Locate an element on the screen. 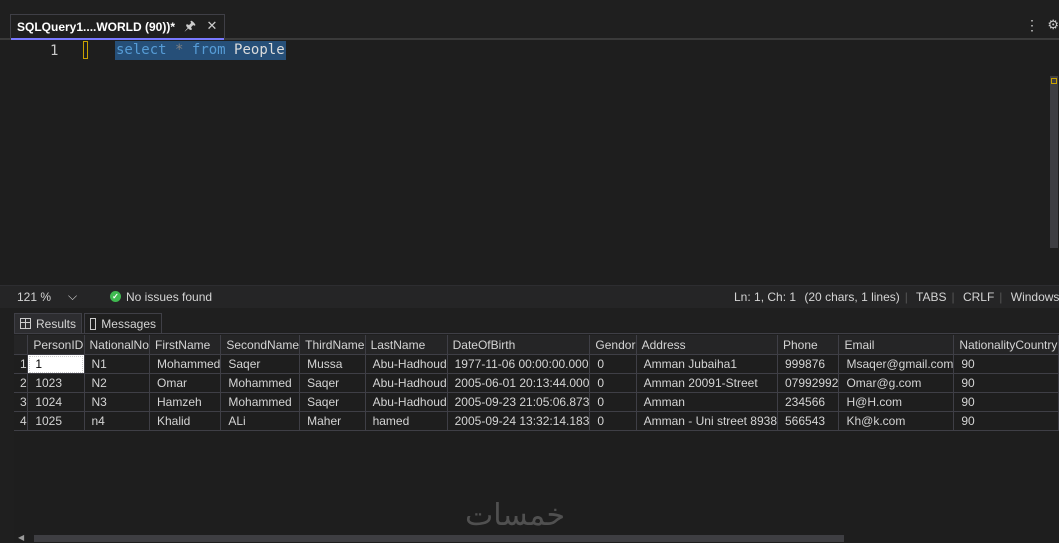  table-cell: 1024 is located at coordinates (56, 402).